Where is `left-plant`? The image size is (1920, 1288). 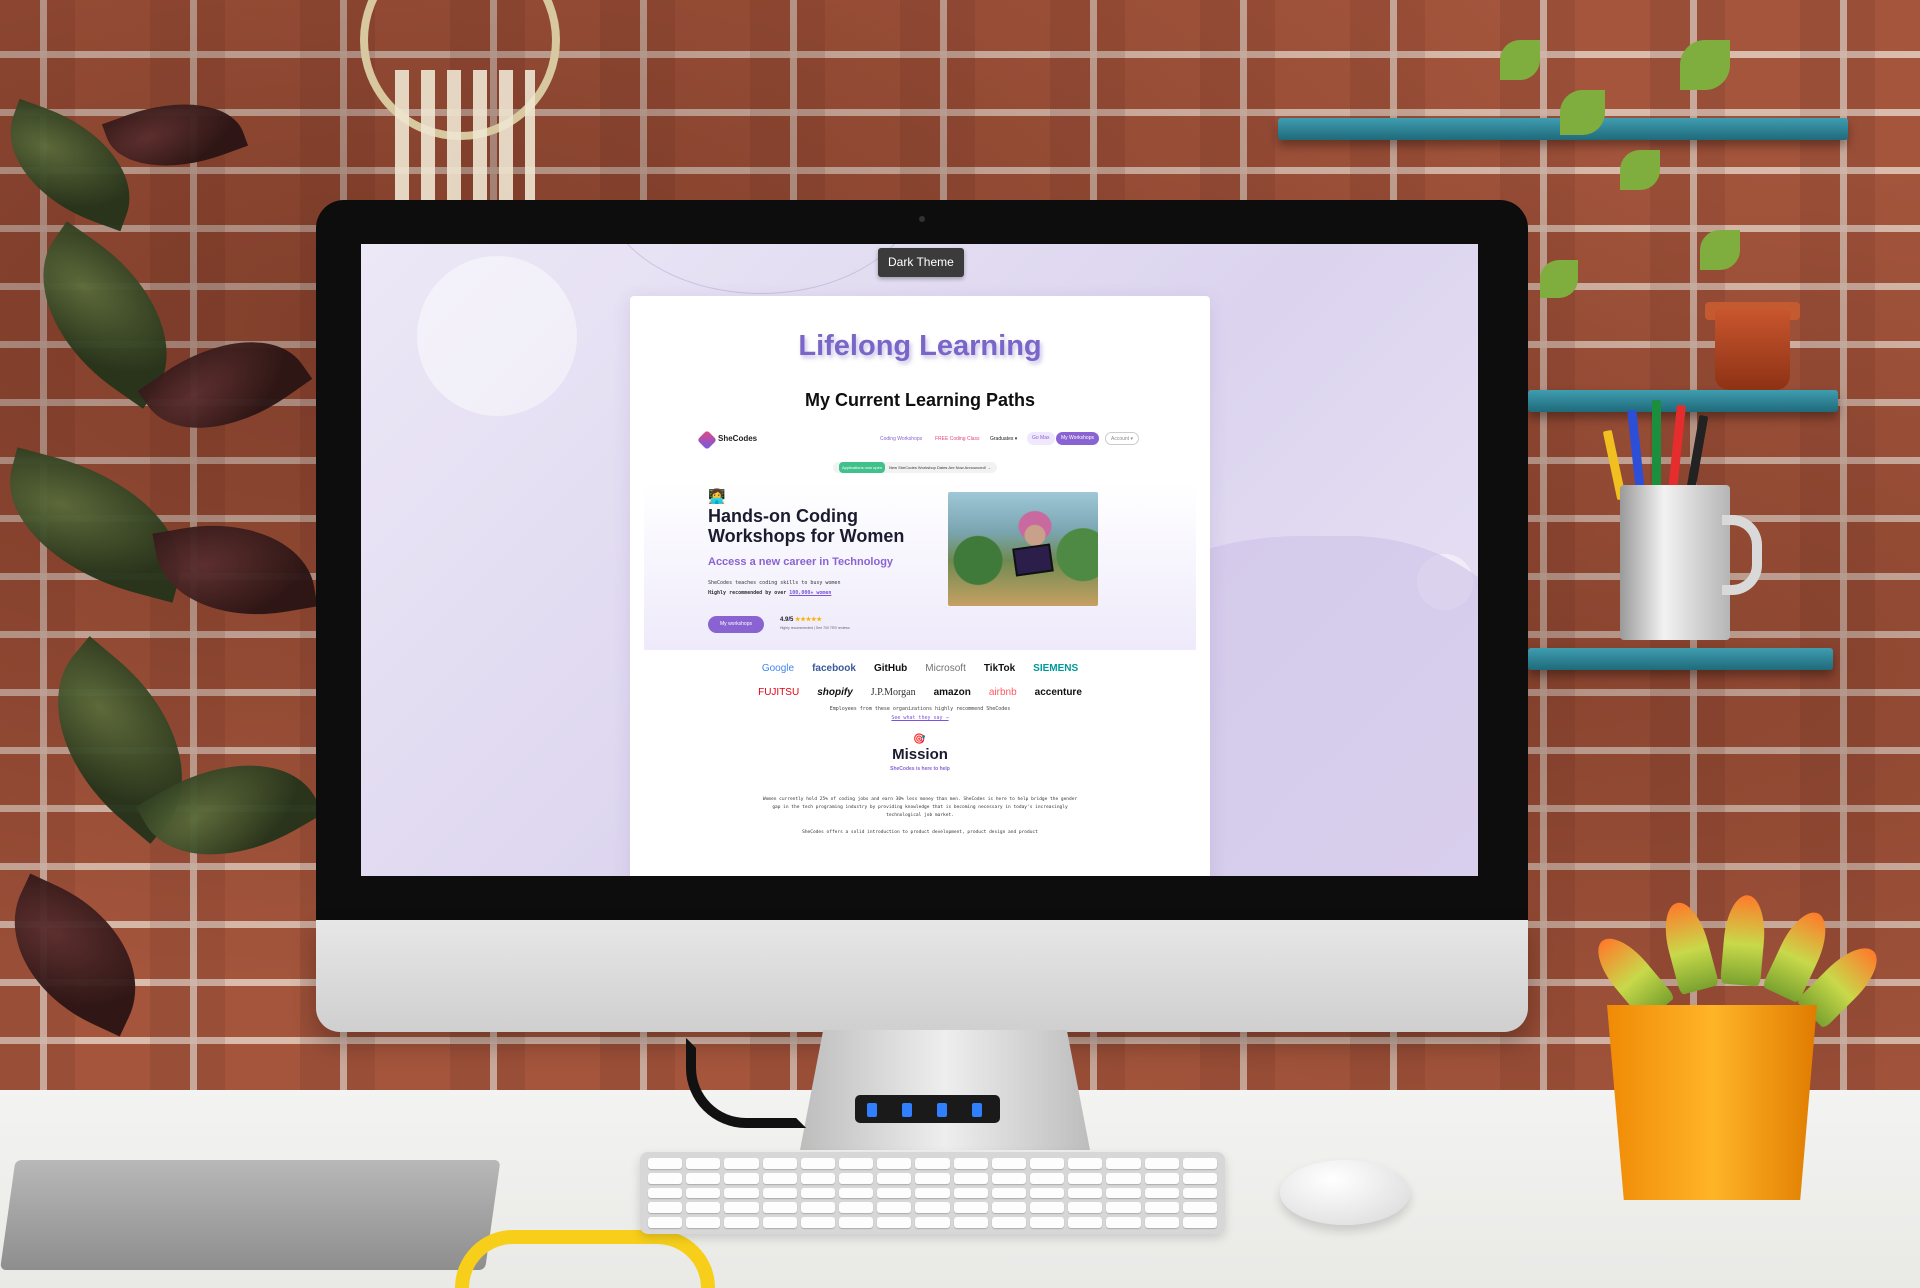
left-plant is located at coordinates (165, 570).